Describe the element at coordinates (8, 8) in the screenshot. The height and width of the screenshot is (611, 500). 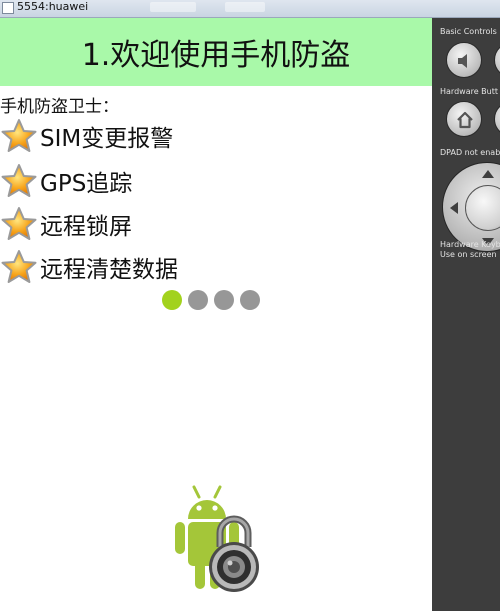
I see `window-app-icon` at that location.